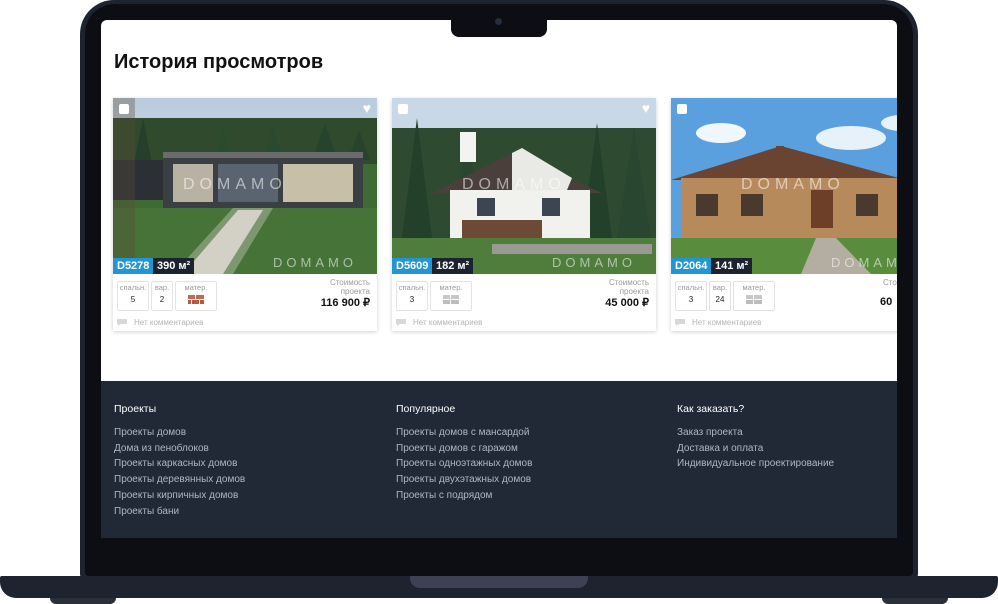 This screenshot has width=998, height=604. I want to click on project-photo: DOMAMO DOMAMO D2064 141 м², so click(784, 186).